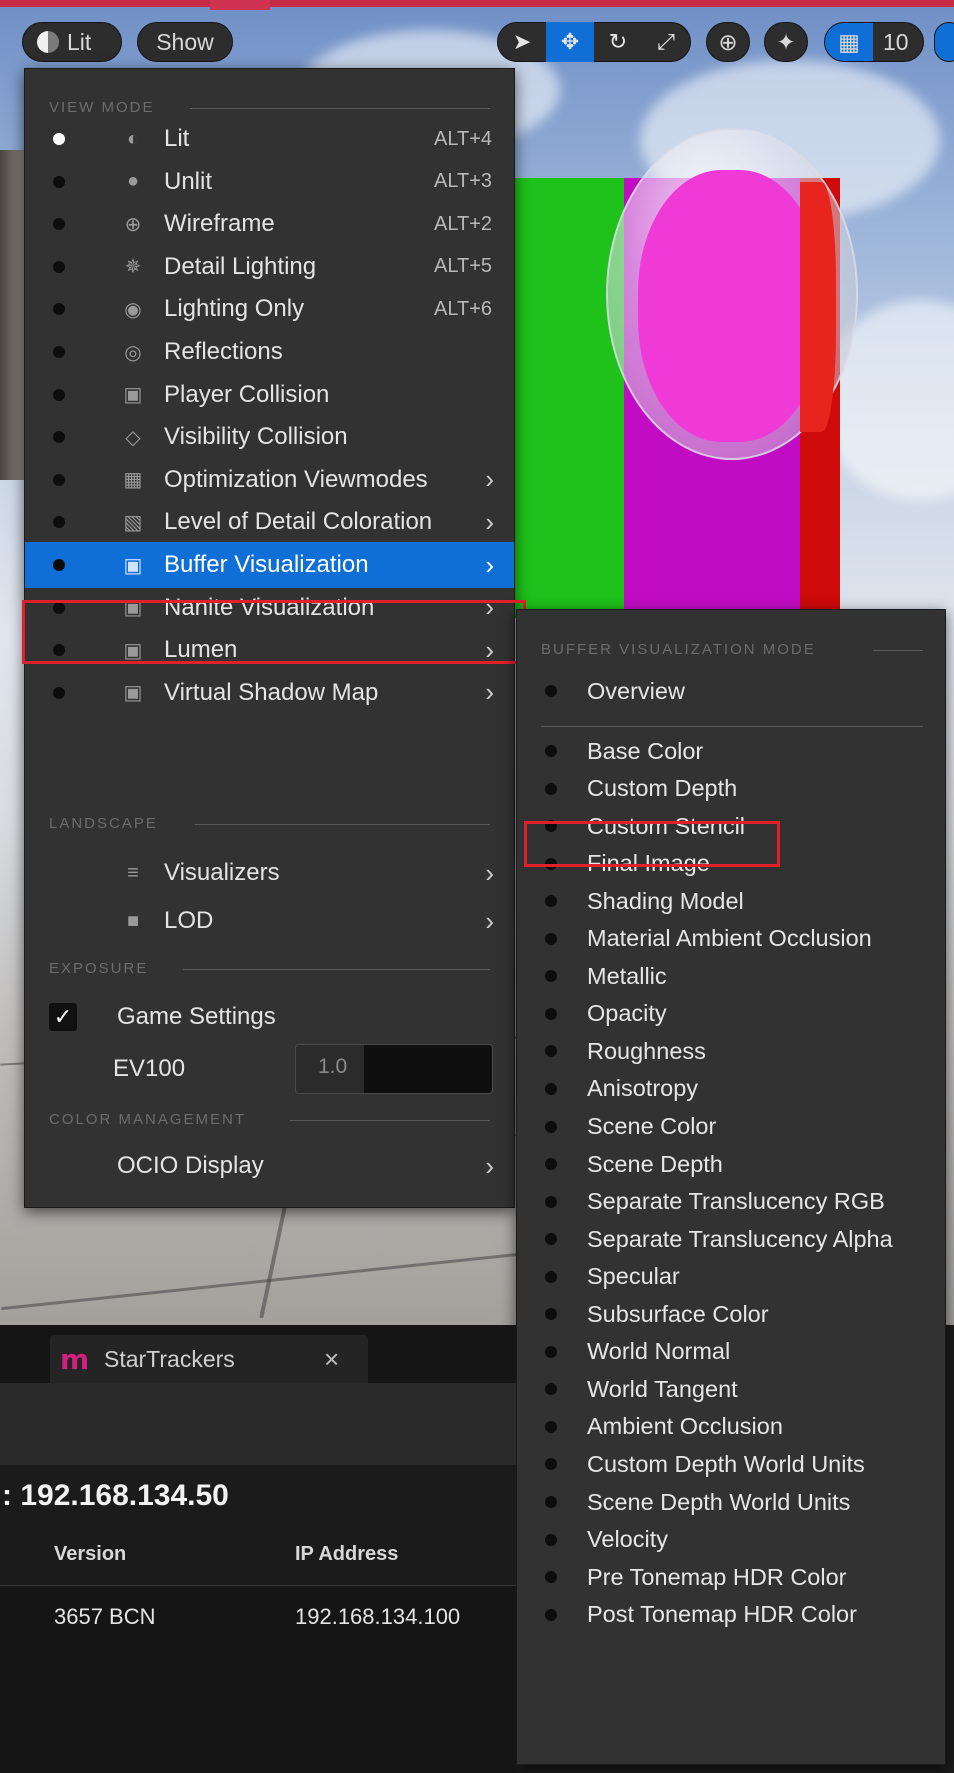  What do you see at coordinates (731, 1464) in the screenshot?
I see `submenu-item-custom-depth-world-units: Custom Depth World Units` at bounding box center [731, 1464].